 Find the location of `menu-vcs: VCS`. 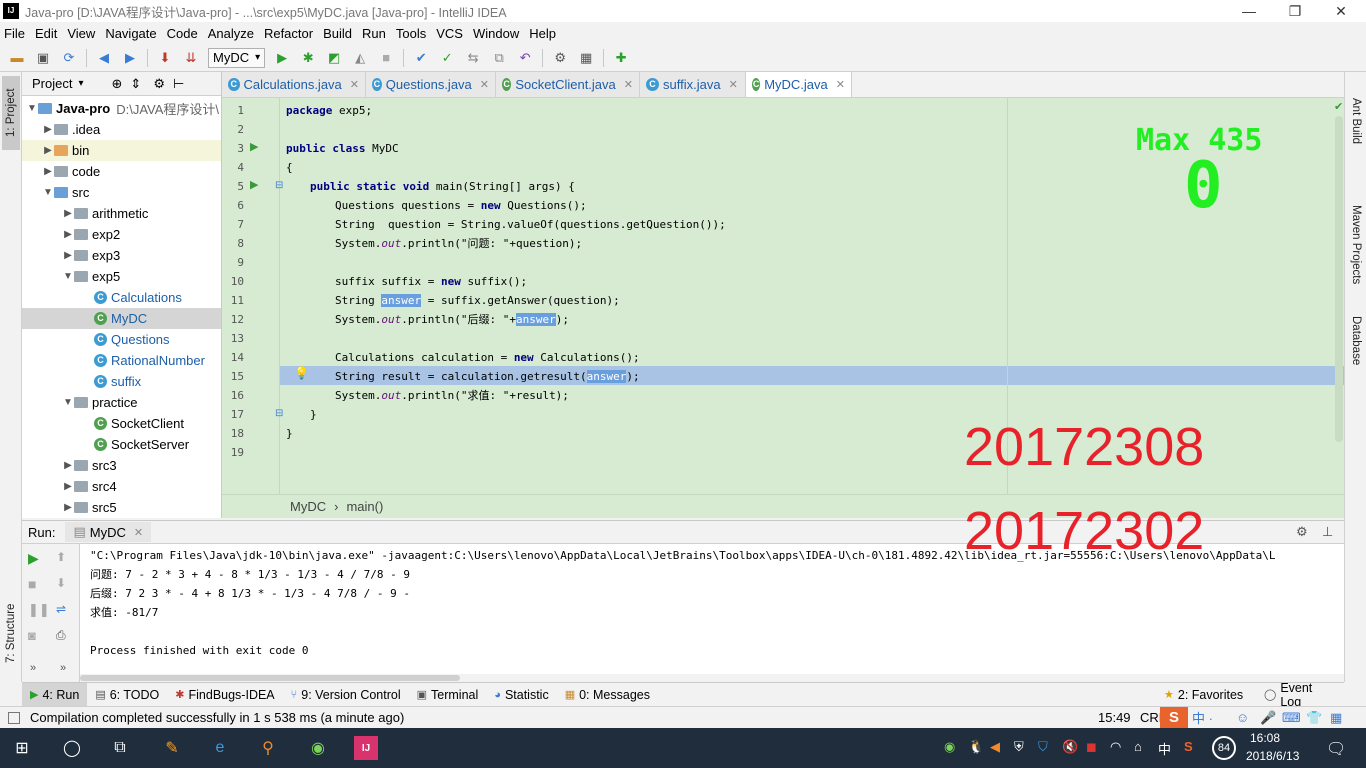

menu-vcs: VCS is located at coordinates (449, 33).